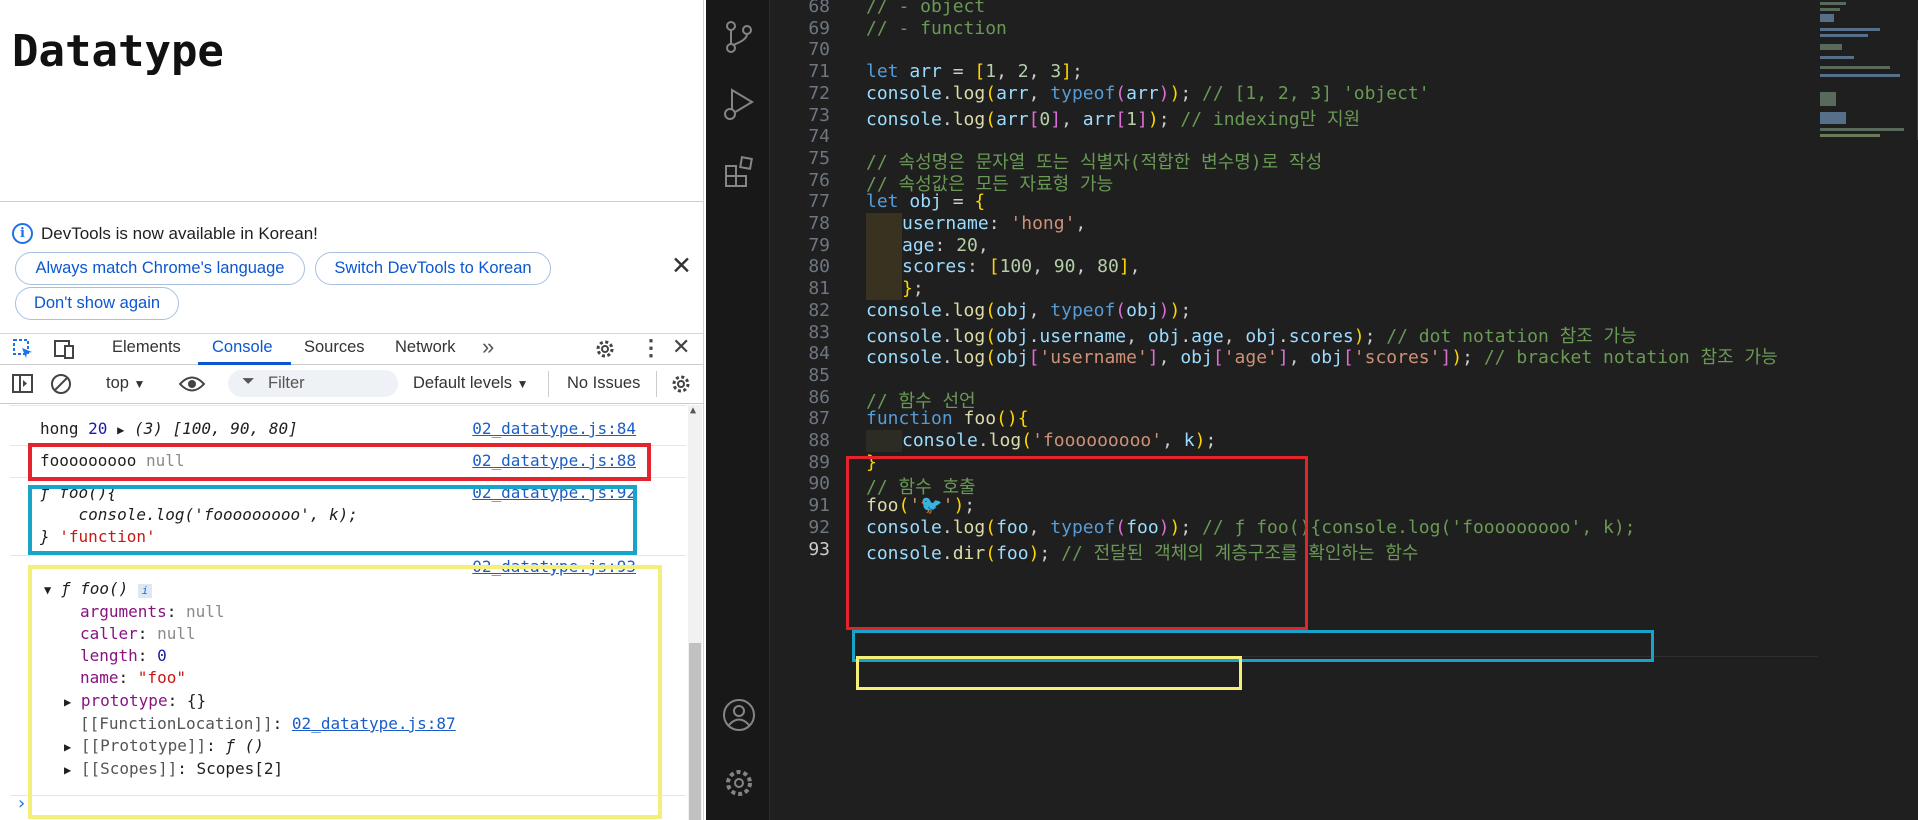 This screenshot has height=820, width=1918. Describe the element at coordinates (433, 268) in the screenshot. I see `switch-devtools-korean-button: Switch DevTools to Korean` at that location.